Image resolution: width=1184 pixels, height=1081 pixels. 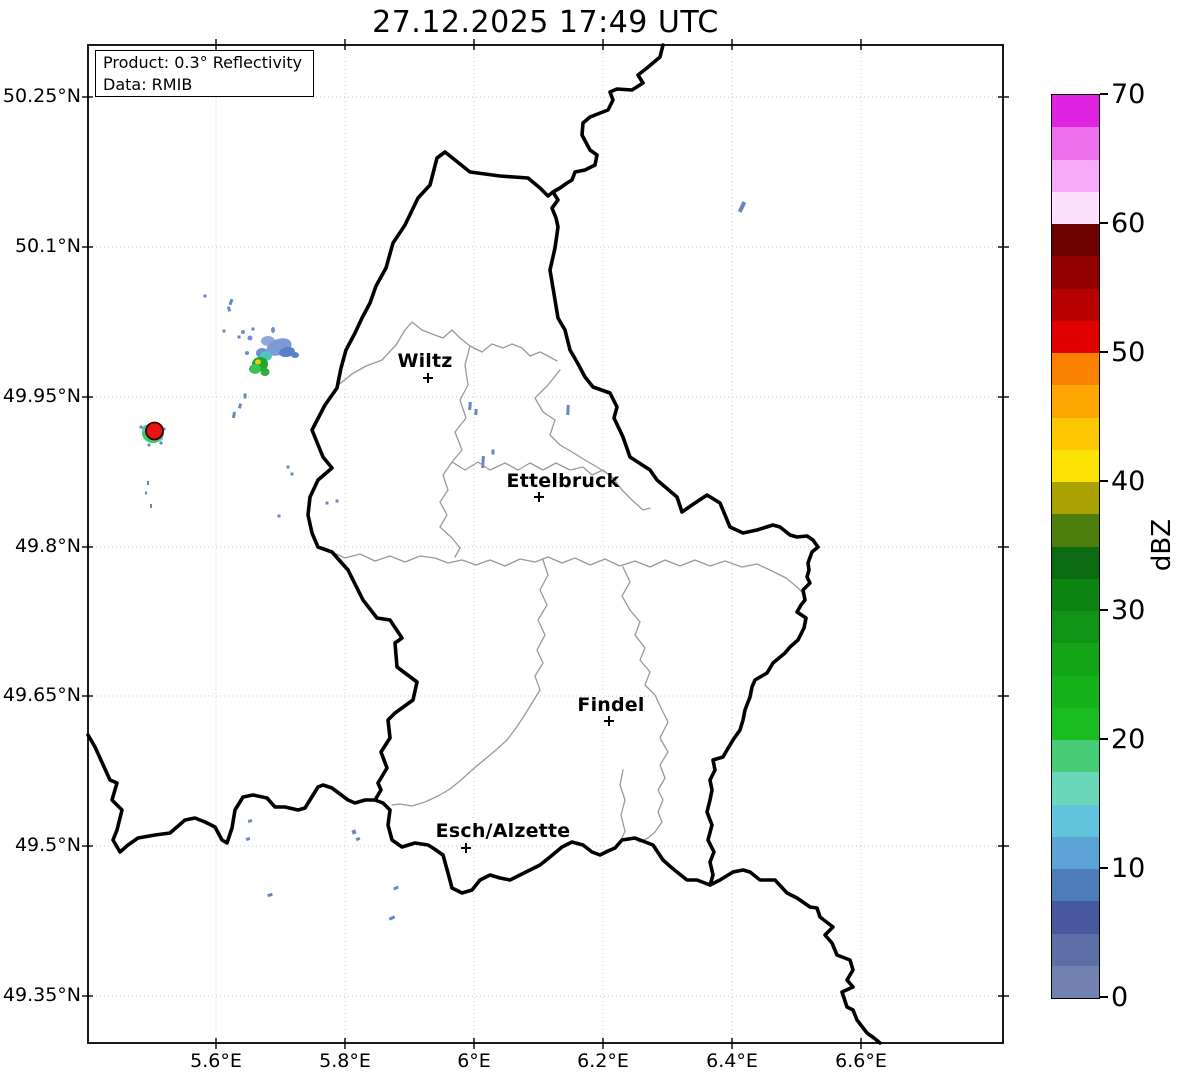 What do you see at coordinates (41, 695) in the screenshot?
I see `lat-tick-label: 49.65°N` at bounding box center [41, 695].